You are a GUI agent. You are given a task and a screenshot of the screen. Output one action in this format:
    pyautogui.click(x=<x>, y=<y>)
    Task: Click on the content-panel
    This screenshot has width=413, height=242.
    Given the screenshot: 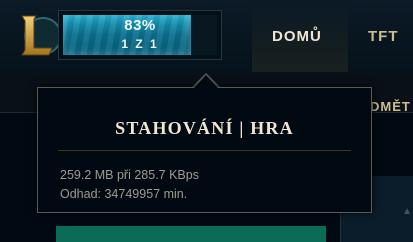 What is the action you would take?
    pyautogui.click(x=191, y=234)
    